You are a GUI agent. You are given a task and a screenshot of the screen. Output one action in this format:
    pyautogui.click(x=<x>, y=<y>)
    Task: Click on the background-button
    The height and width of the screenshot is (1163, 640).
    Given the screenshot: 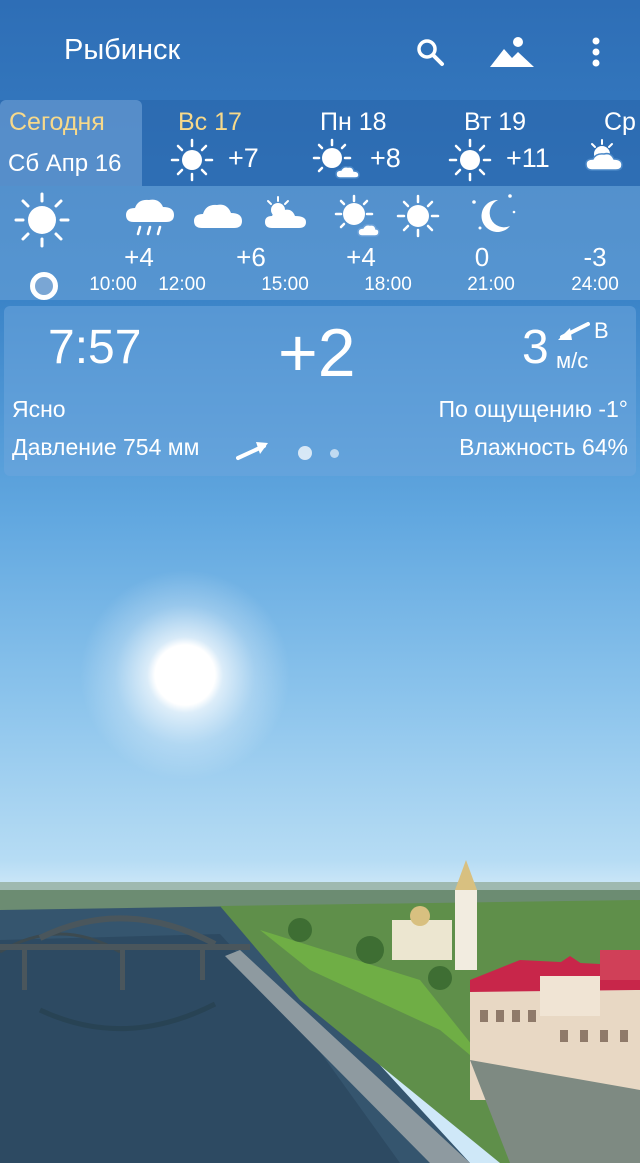 What is the action you would take?
    pyautogui.click(x=512, y=52)
    